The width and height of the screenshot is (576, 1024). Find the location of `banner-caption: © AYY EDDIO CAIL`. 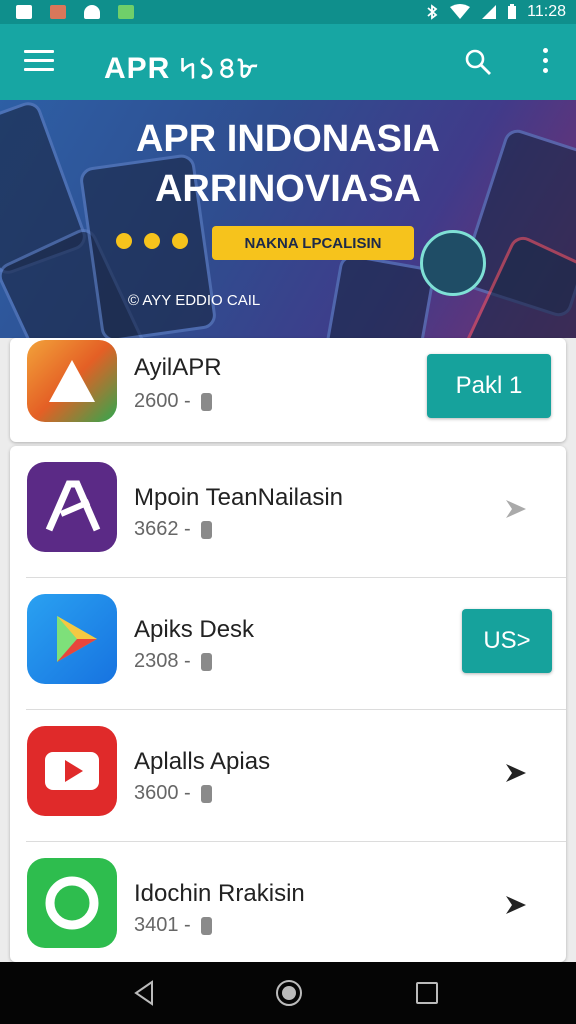

banner-caption: © AYY EDDIO CAIL is located at coordinates (194, 300).